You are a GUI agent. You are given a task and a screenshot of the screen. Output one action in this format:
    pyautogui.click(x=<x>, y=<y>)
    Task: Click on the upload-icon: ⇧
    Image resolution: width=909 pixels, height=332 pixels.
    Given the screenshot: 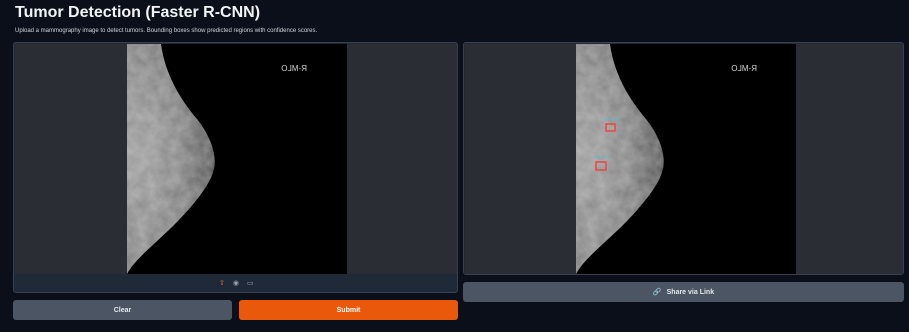 What is the action you would take?
    pyautogui.click(x=222, y=283)
    